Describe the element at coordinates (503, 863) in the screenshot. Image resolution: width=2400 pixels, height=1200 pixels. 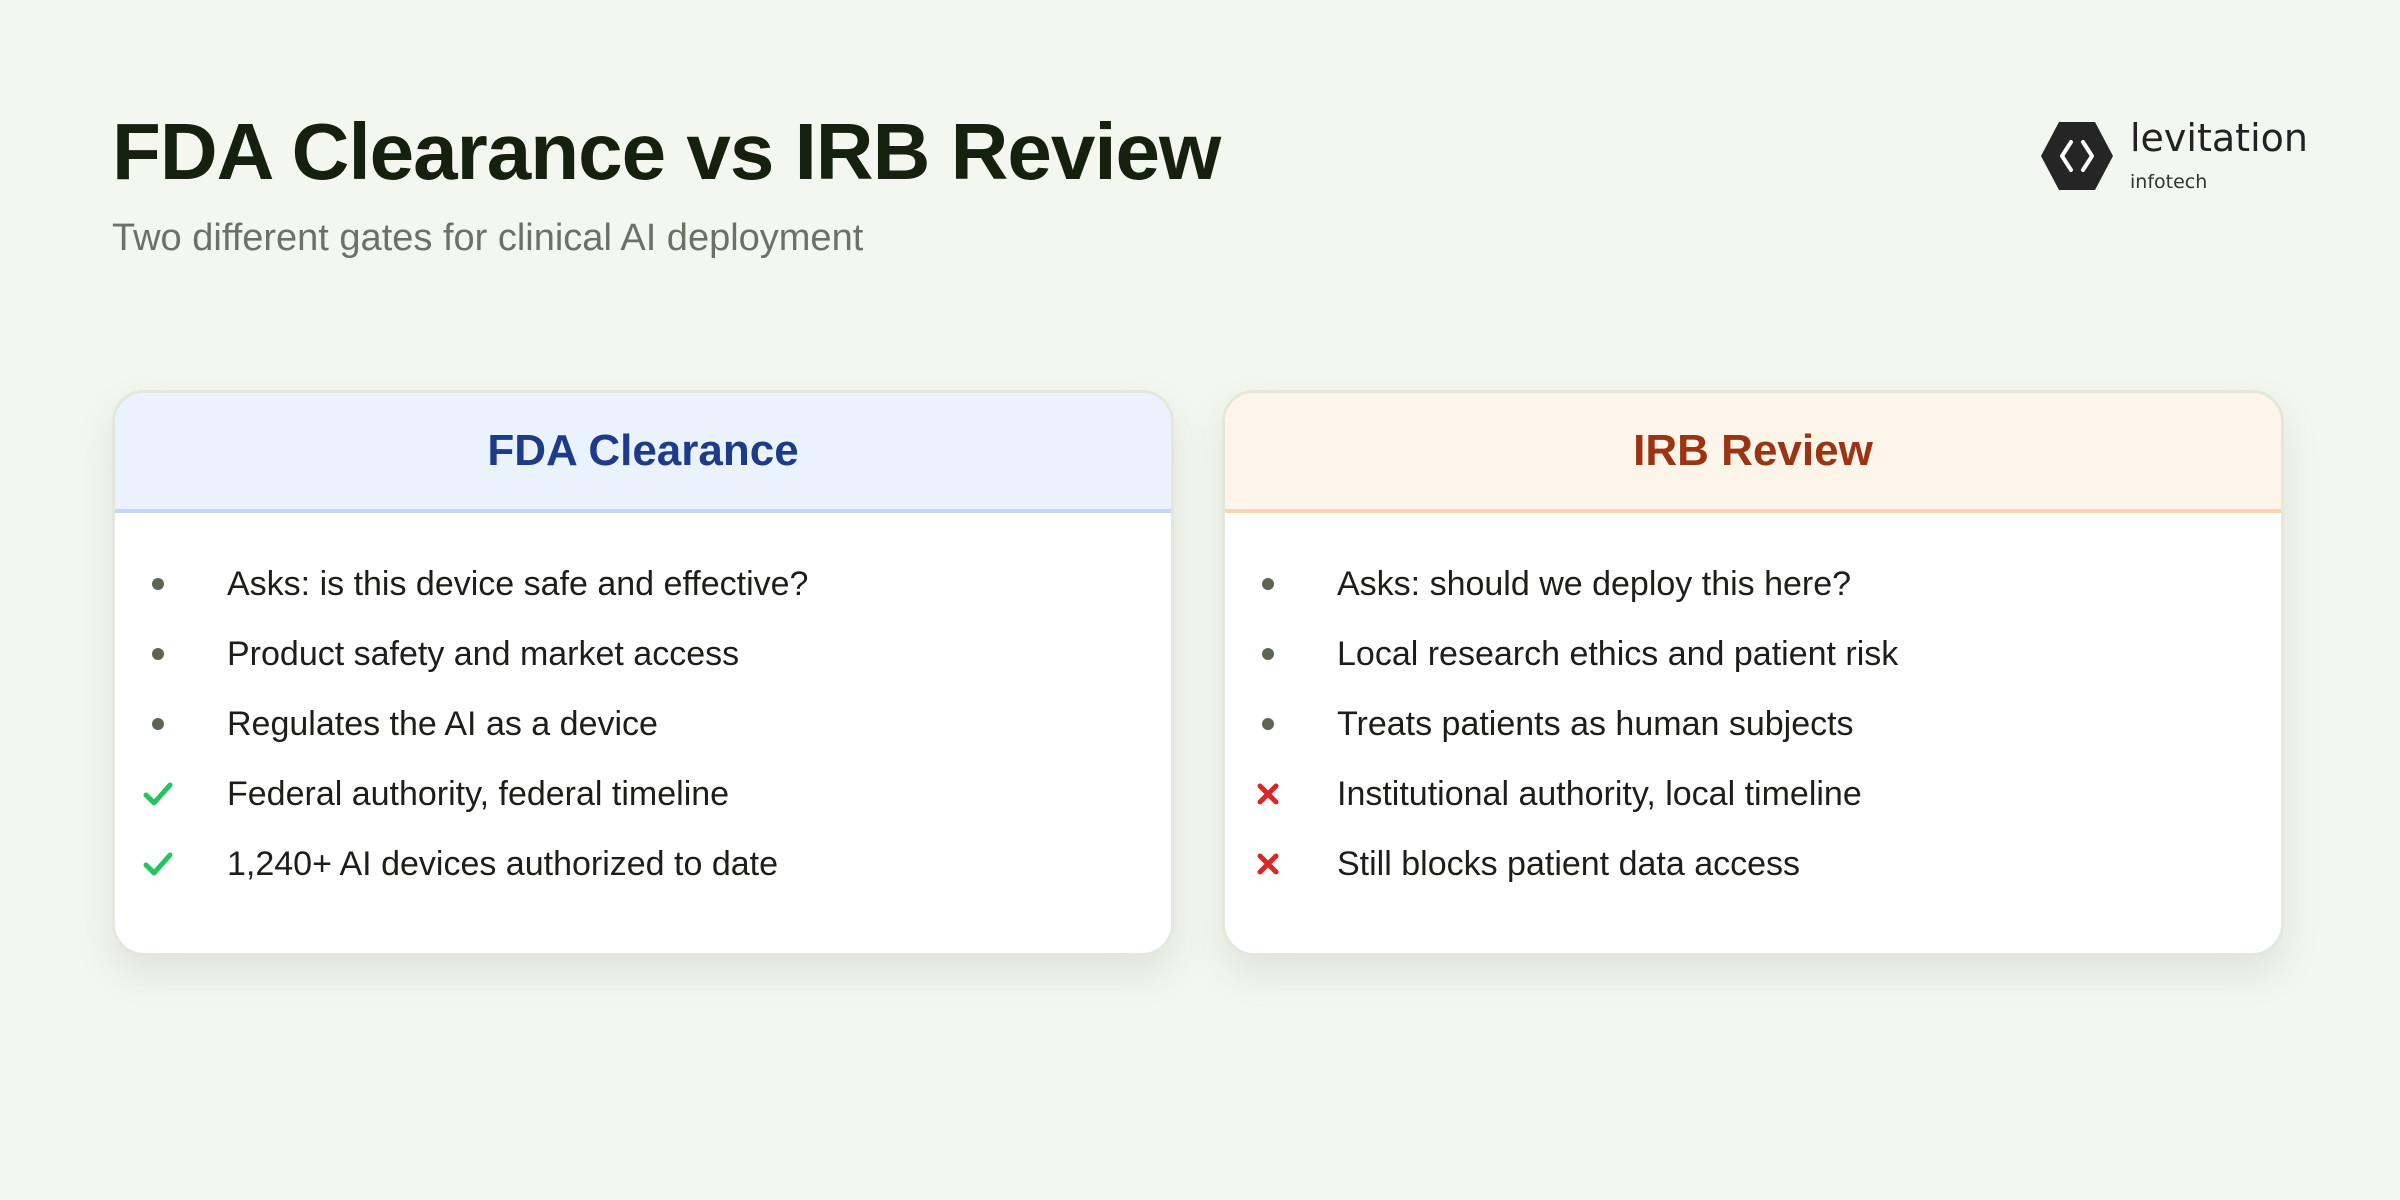
I see `item-text: 1,240+ AI devices authorized to date` at that location.